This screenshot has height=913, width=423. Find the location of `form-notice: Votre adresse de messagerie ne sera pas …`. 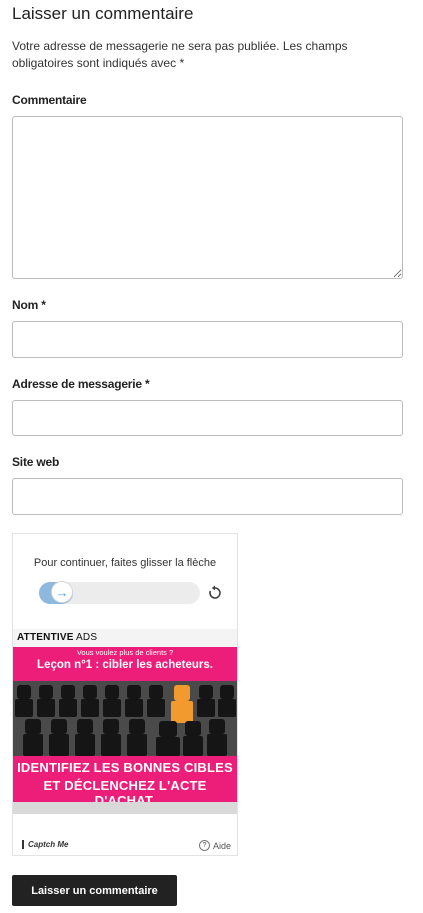

form-notice: Votre adresse de messagerie ne sera pas … is located at coordinates (180, 54).